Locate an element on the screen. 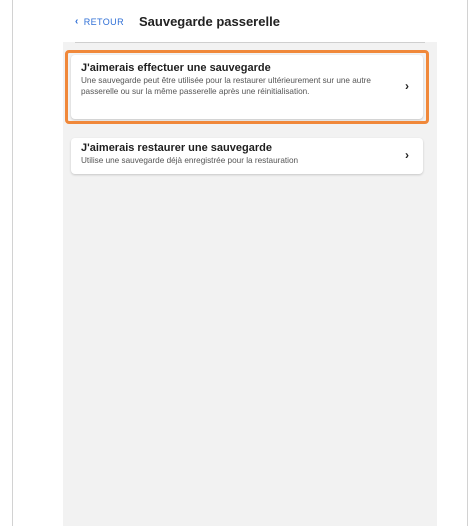 The image size is (474, 526). back-label: RETOUR is located at coordinates (103, 22).